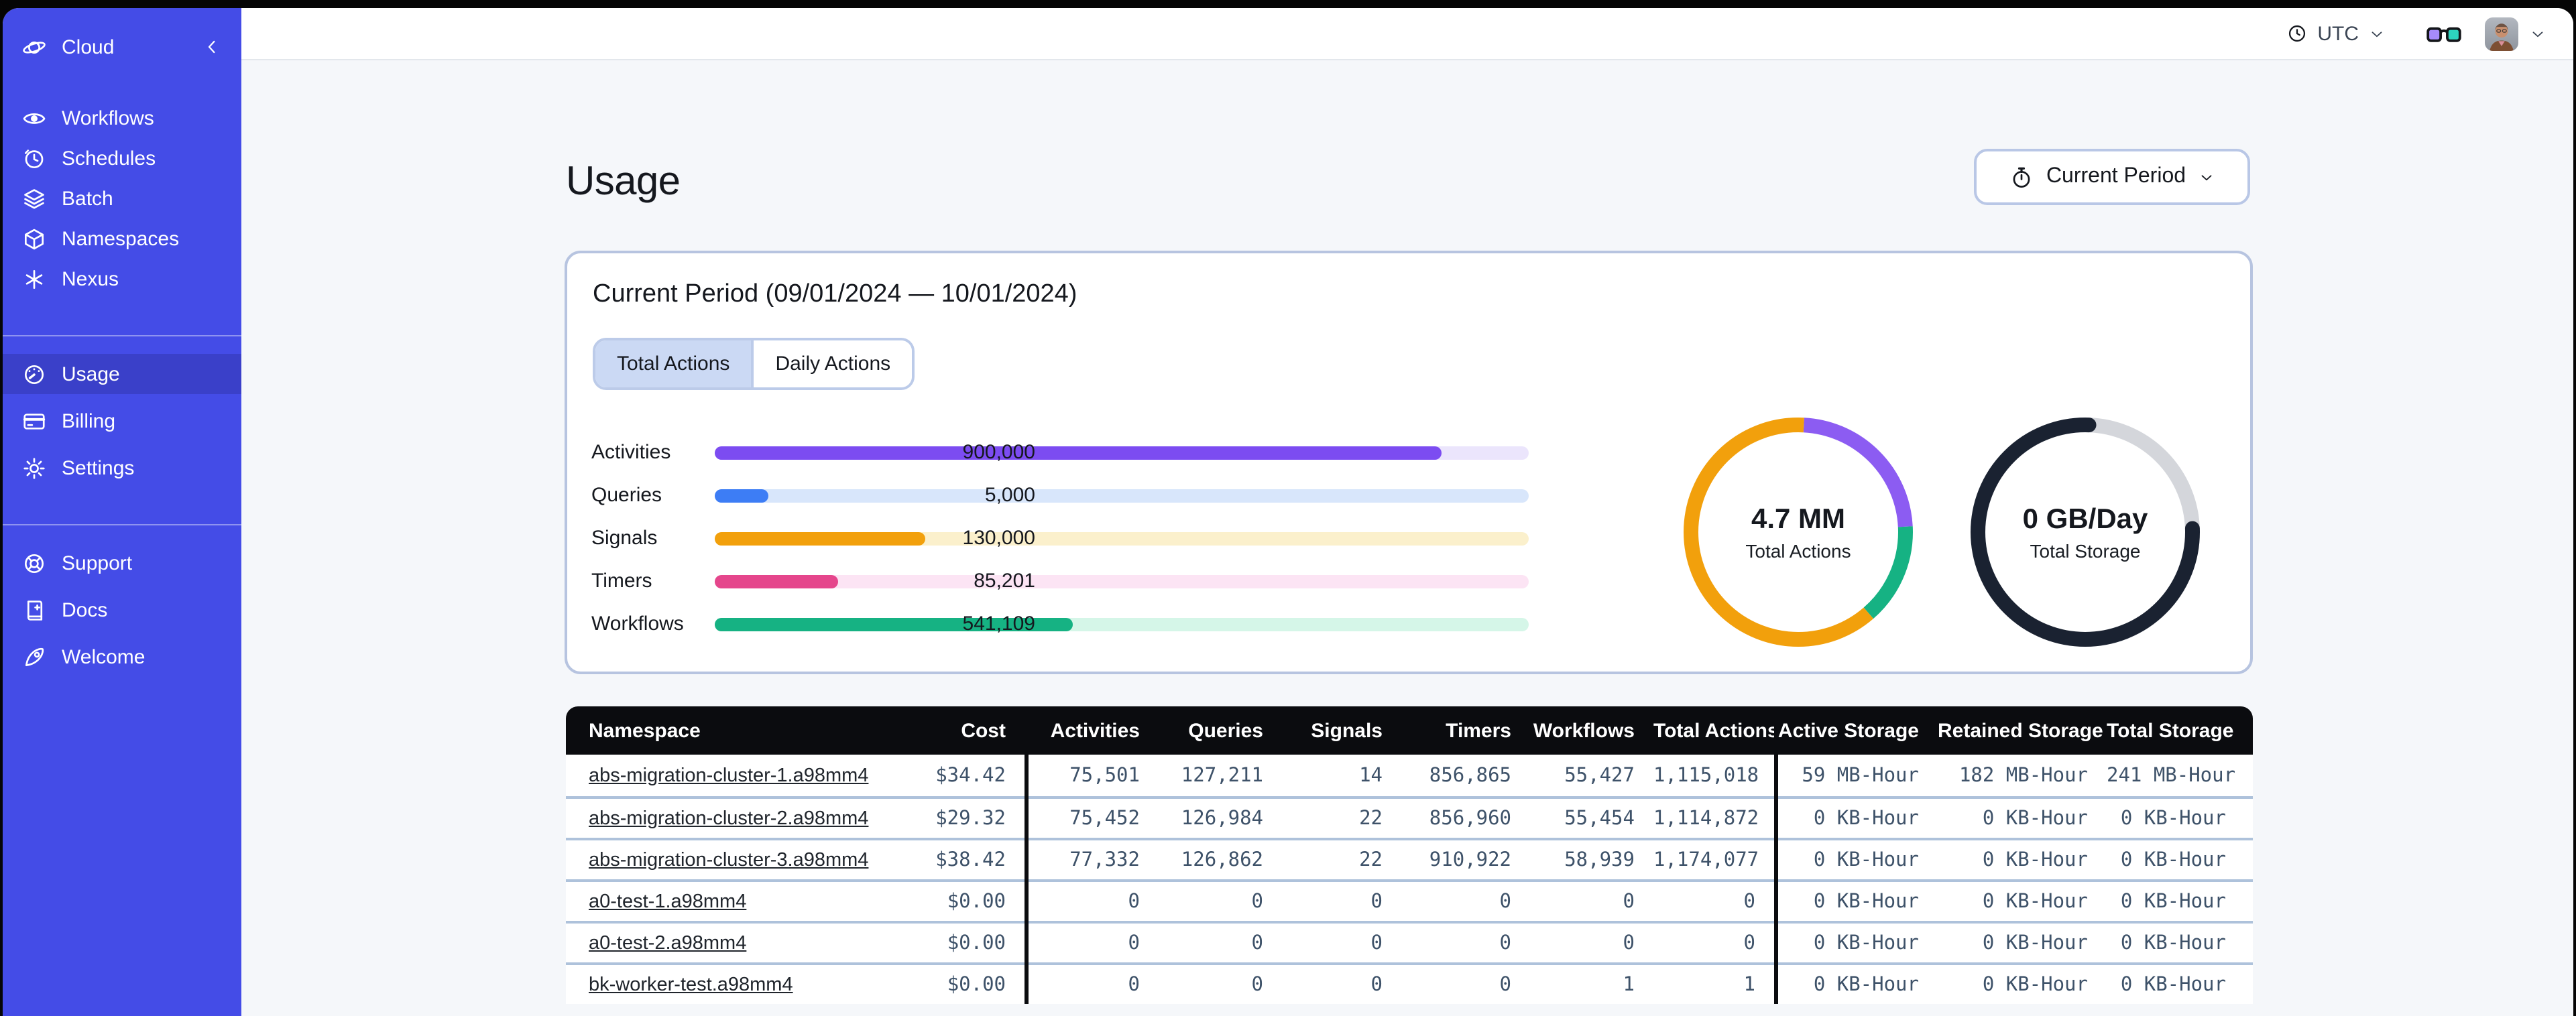 The width and height of the screenshot is (2576, 1016). What do you see at coordinates (970, 775) in the screenshot?
I see `cell-cost: $34.42` at bounding box center [970, 775].